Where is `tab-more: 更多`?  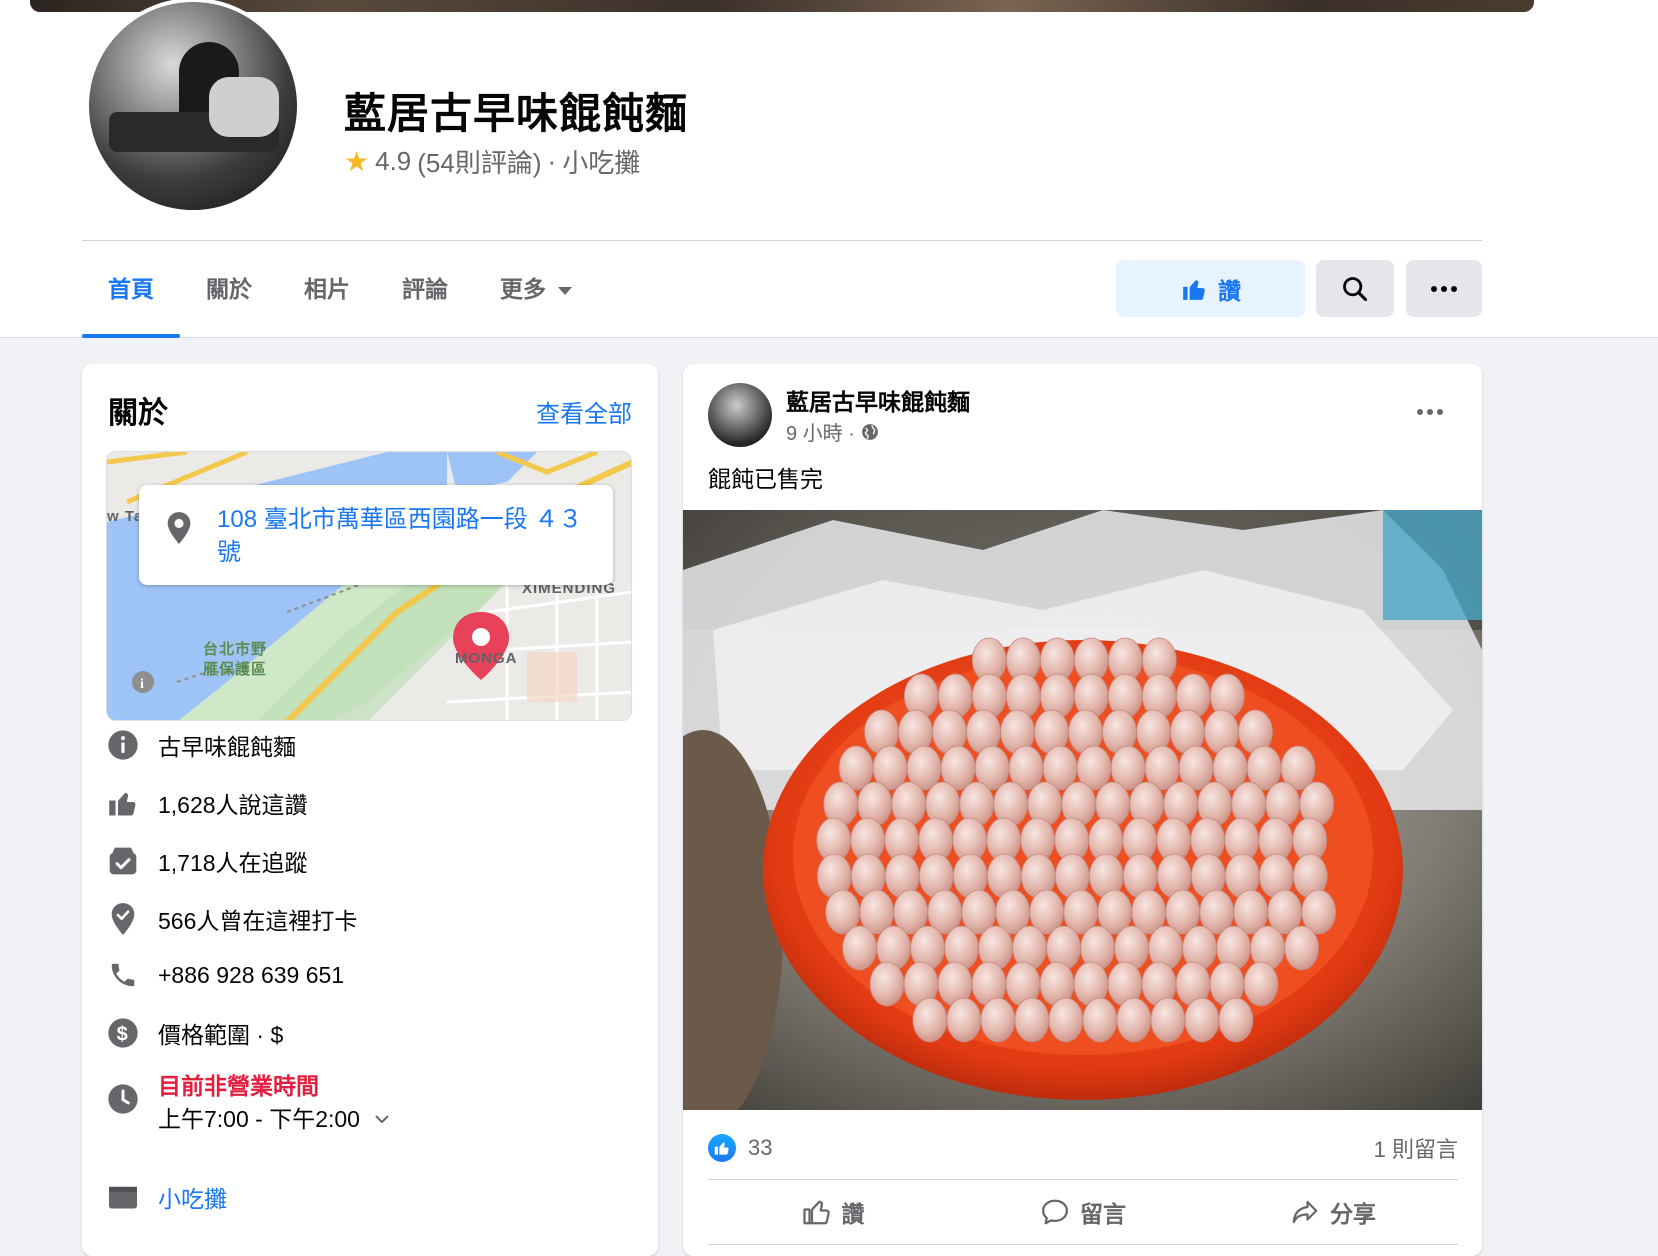
tab-more: 更多 is located at coordinates (536, 298).